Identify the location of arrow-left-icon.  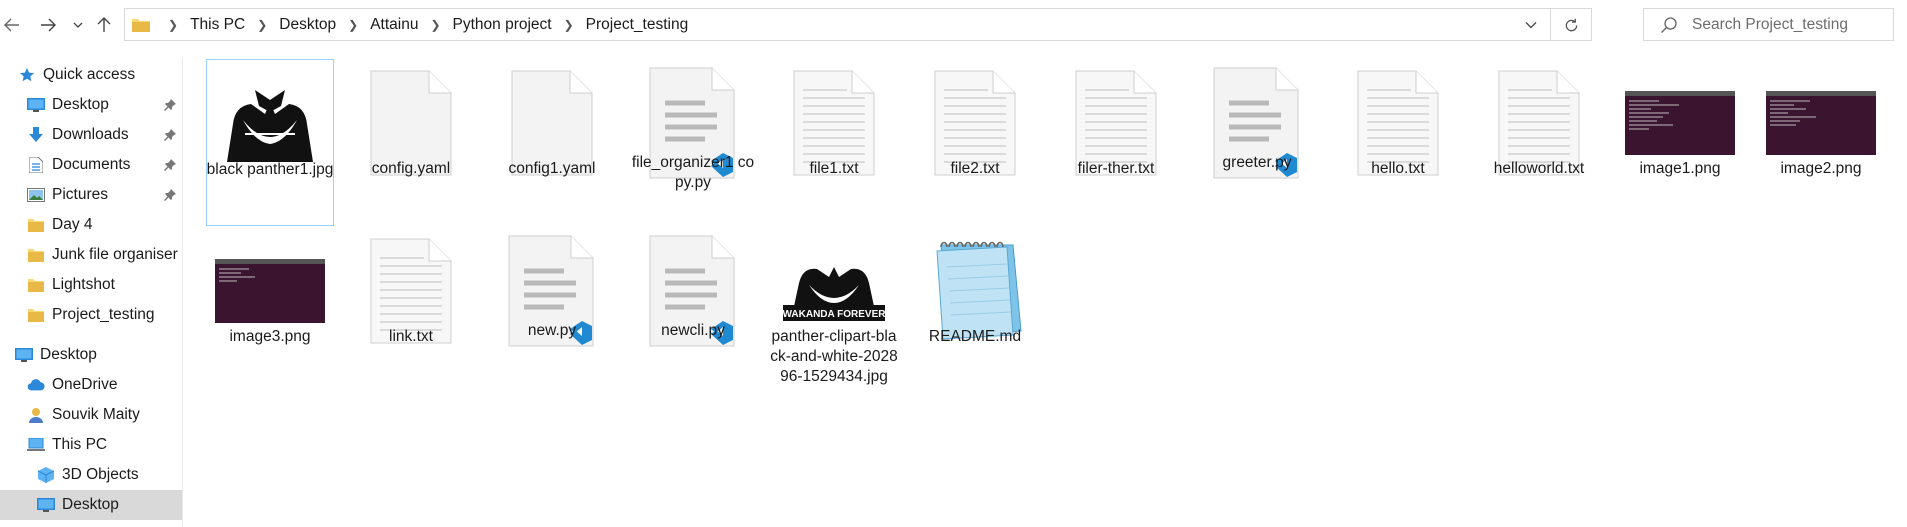
(11, 25).